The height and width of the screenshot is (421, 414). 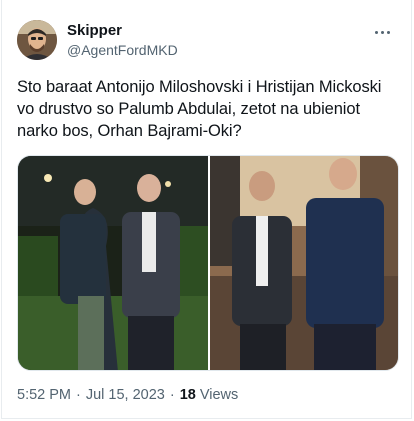 I want to click on avatar-icon, so click(x=37, y=40).